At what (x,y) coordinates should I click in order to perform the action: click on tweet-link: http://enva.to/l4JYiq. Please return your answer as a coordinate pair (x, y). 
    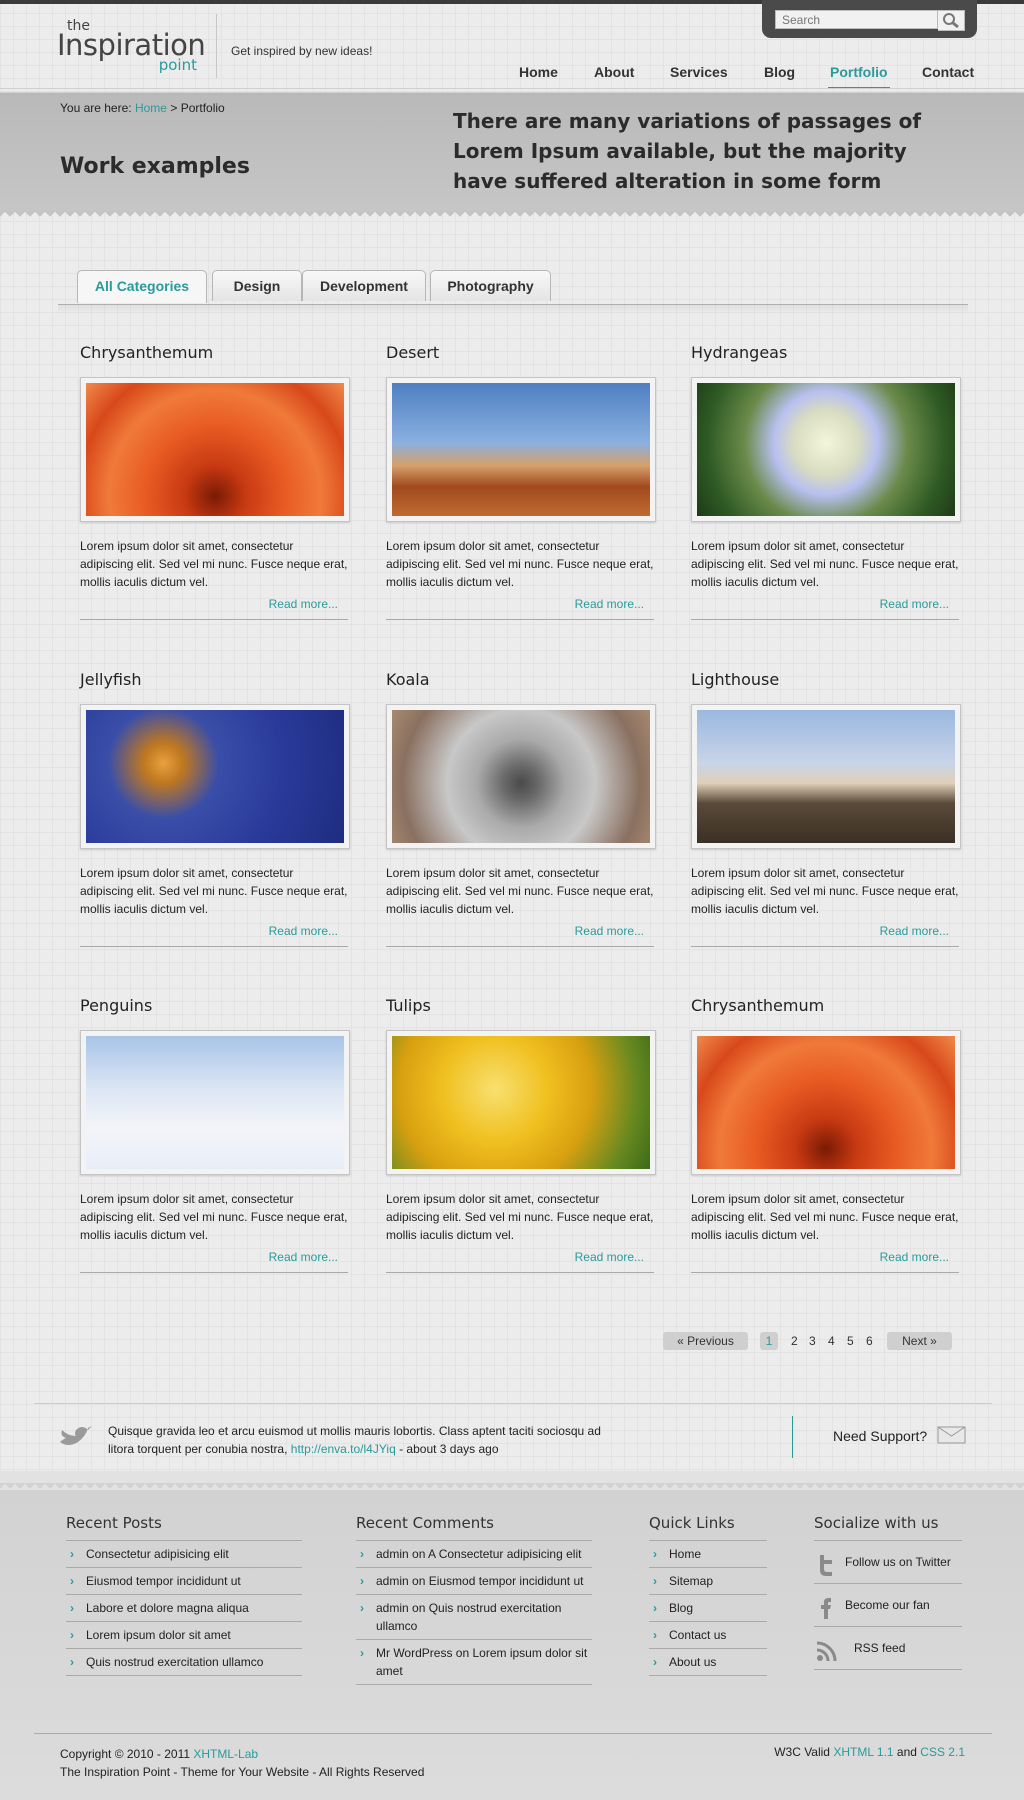
    Looking at the image, I should click on (343, 1449).